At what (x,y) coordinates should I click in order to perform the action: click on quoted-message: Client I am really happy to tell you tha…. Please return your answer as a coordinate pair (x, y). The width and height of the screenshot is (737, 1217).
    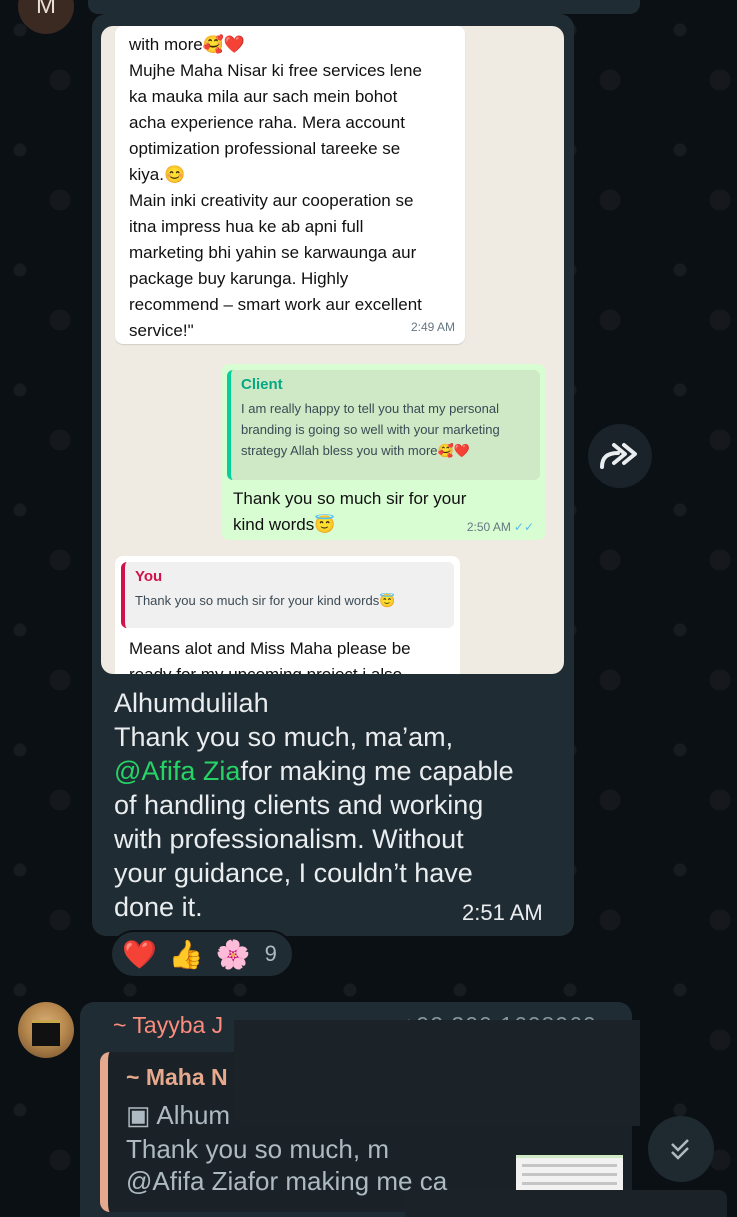
    Looking at the image, I should click on (383, 425).